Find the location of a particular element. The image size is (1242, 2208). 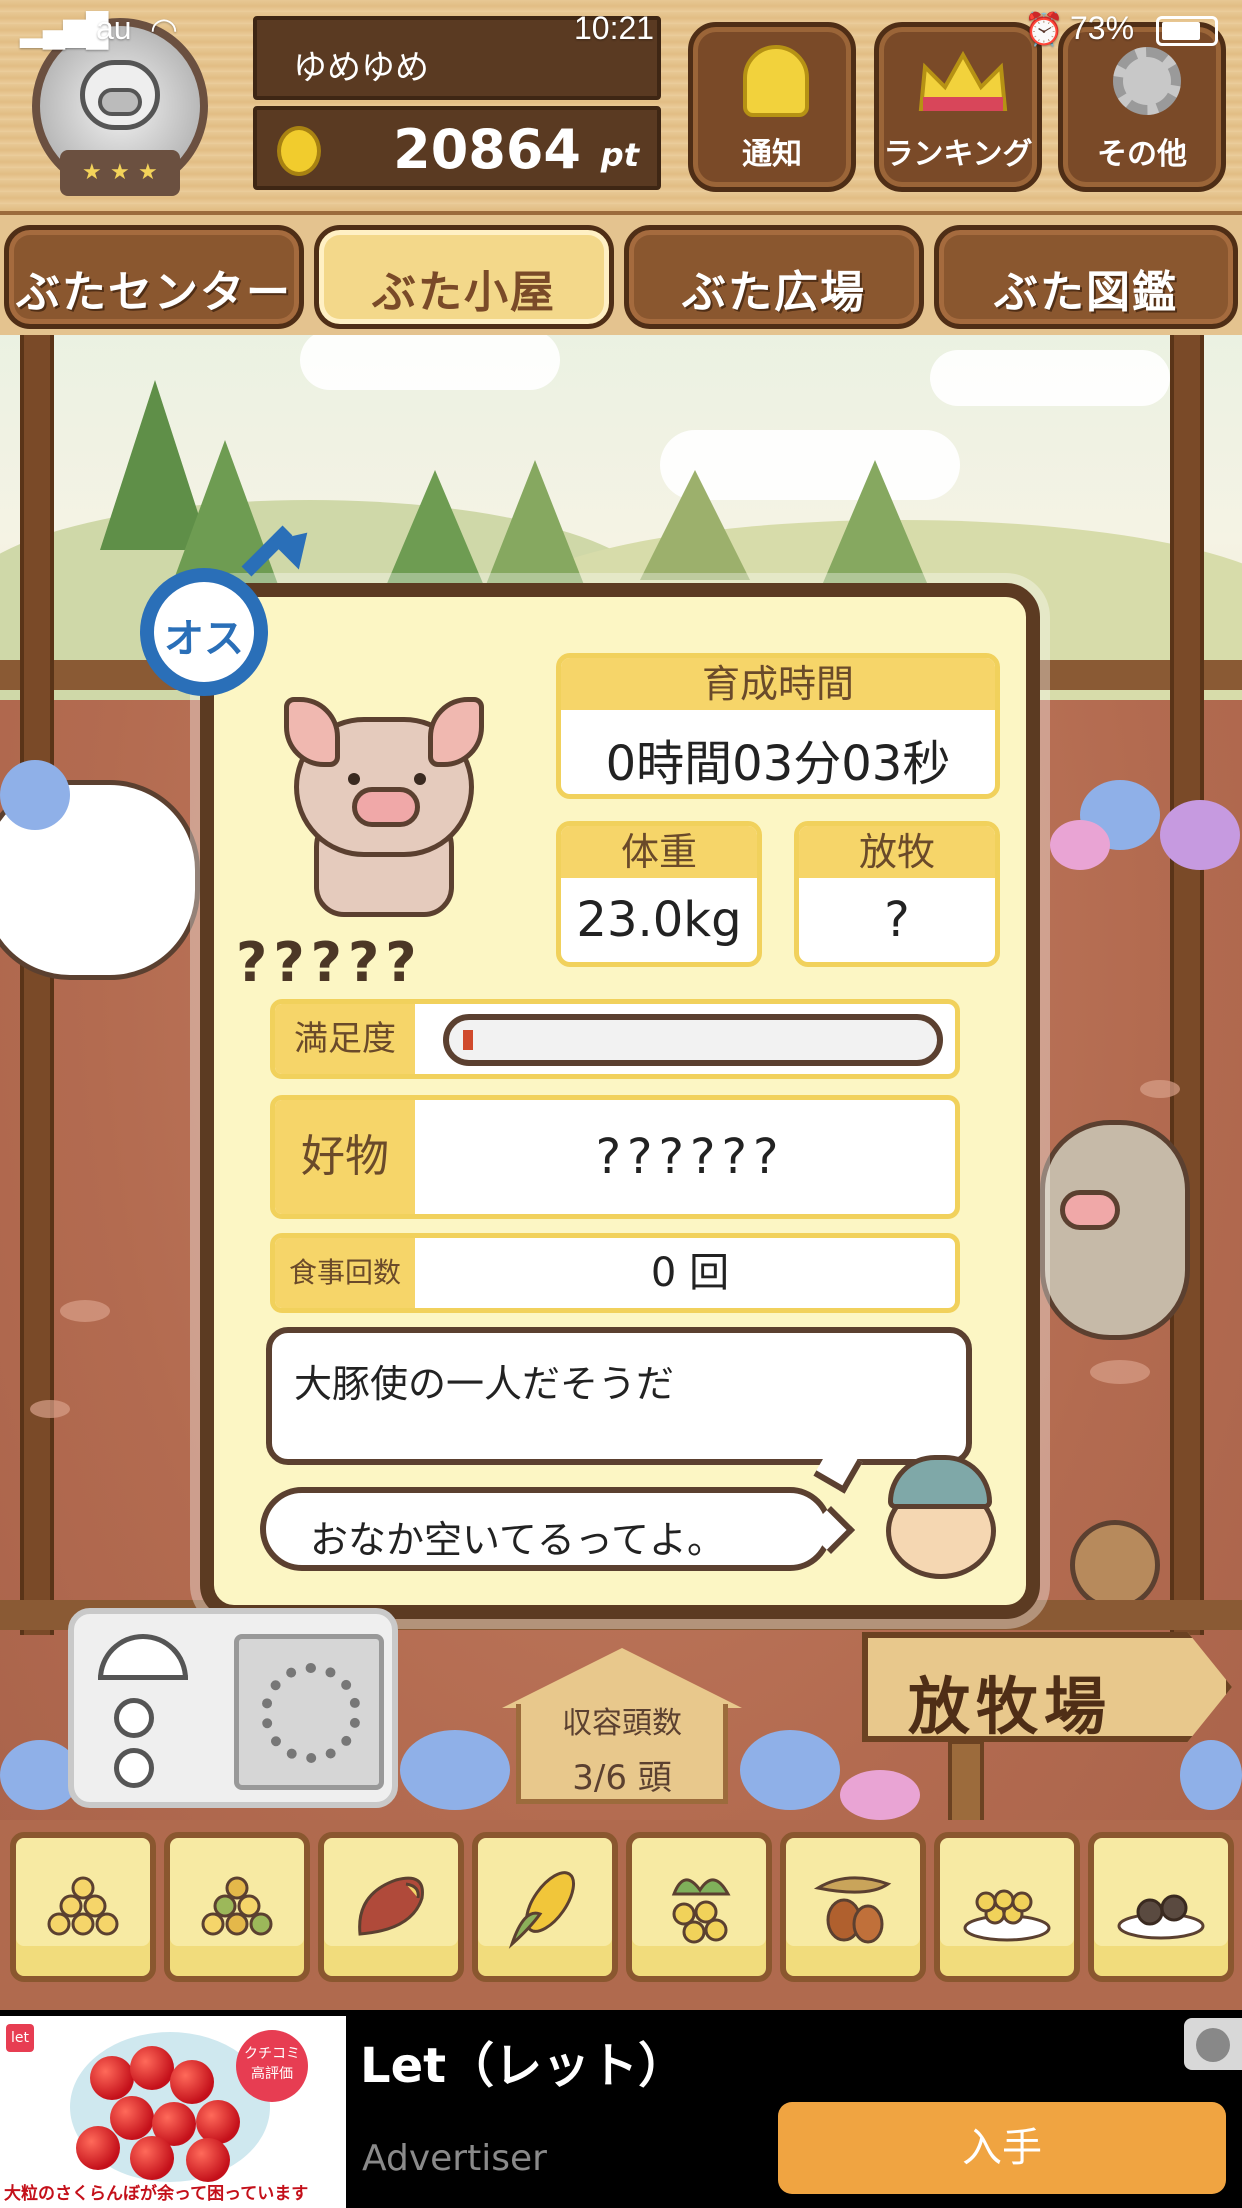

sweet-potato-icon is located at coordinates (391, 1906).